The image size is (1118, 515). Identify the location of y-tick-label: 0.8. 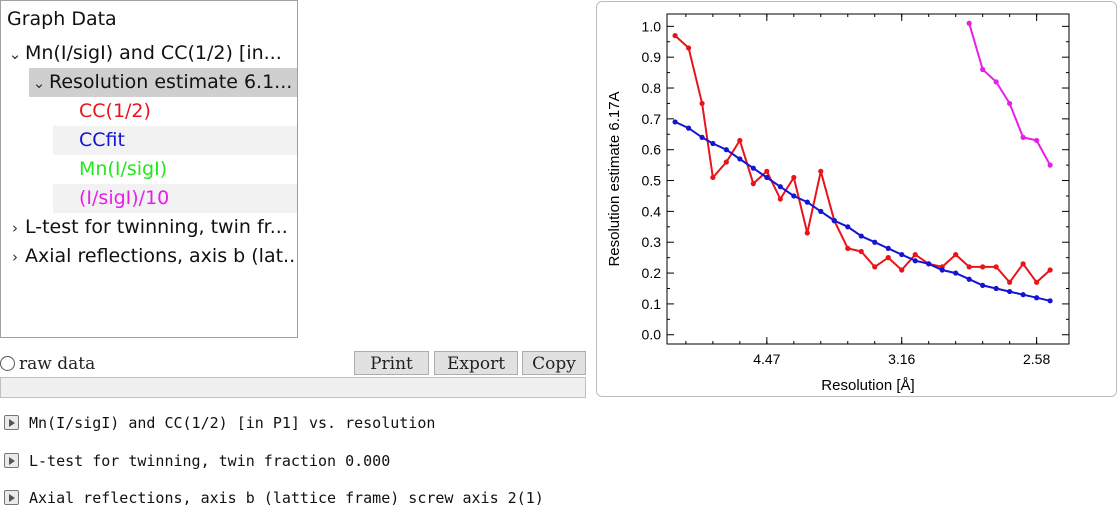
(652, 88).